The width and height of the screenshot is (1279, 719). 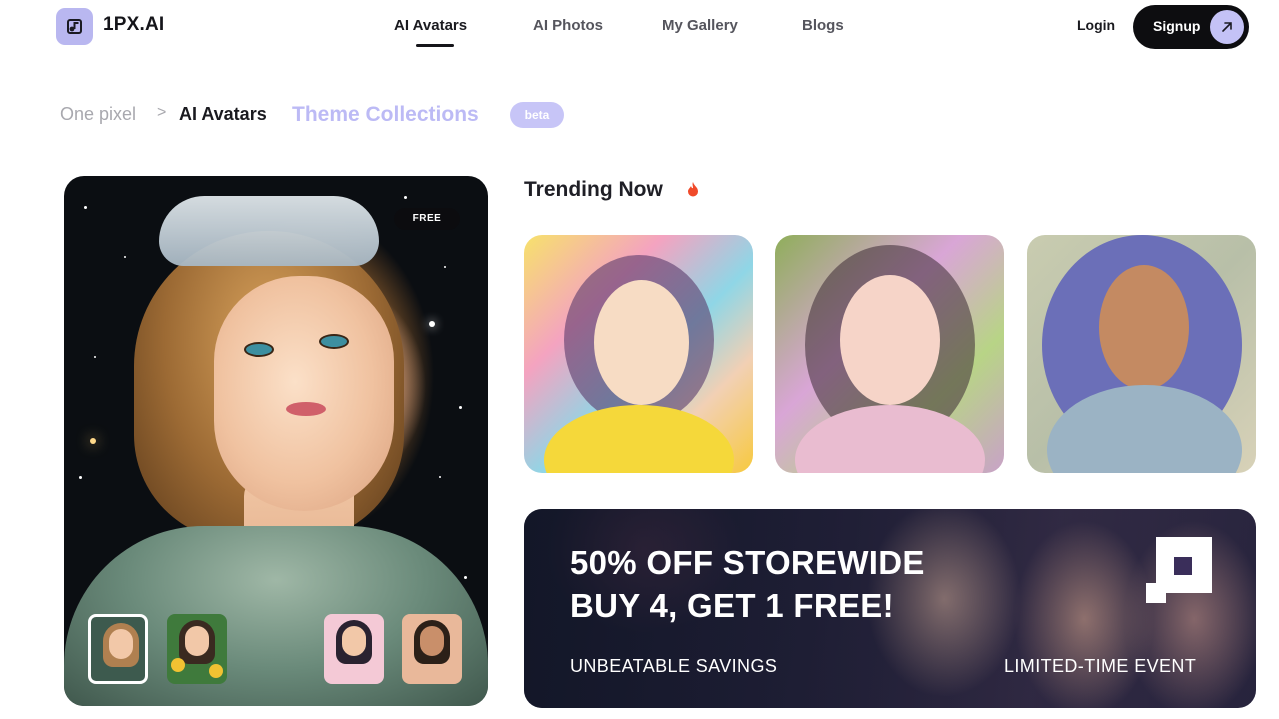 I want to click on trending-title: Trending Now, so click(x=593, y=189).